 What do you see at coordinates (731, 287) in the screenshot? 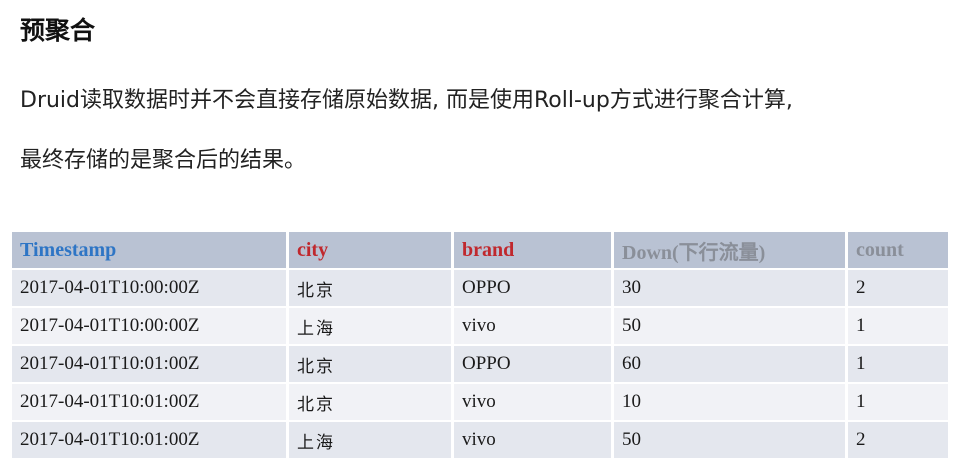
I see `cell-down: 30` at bounding box center [731, 287].